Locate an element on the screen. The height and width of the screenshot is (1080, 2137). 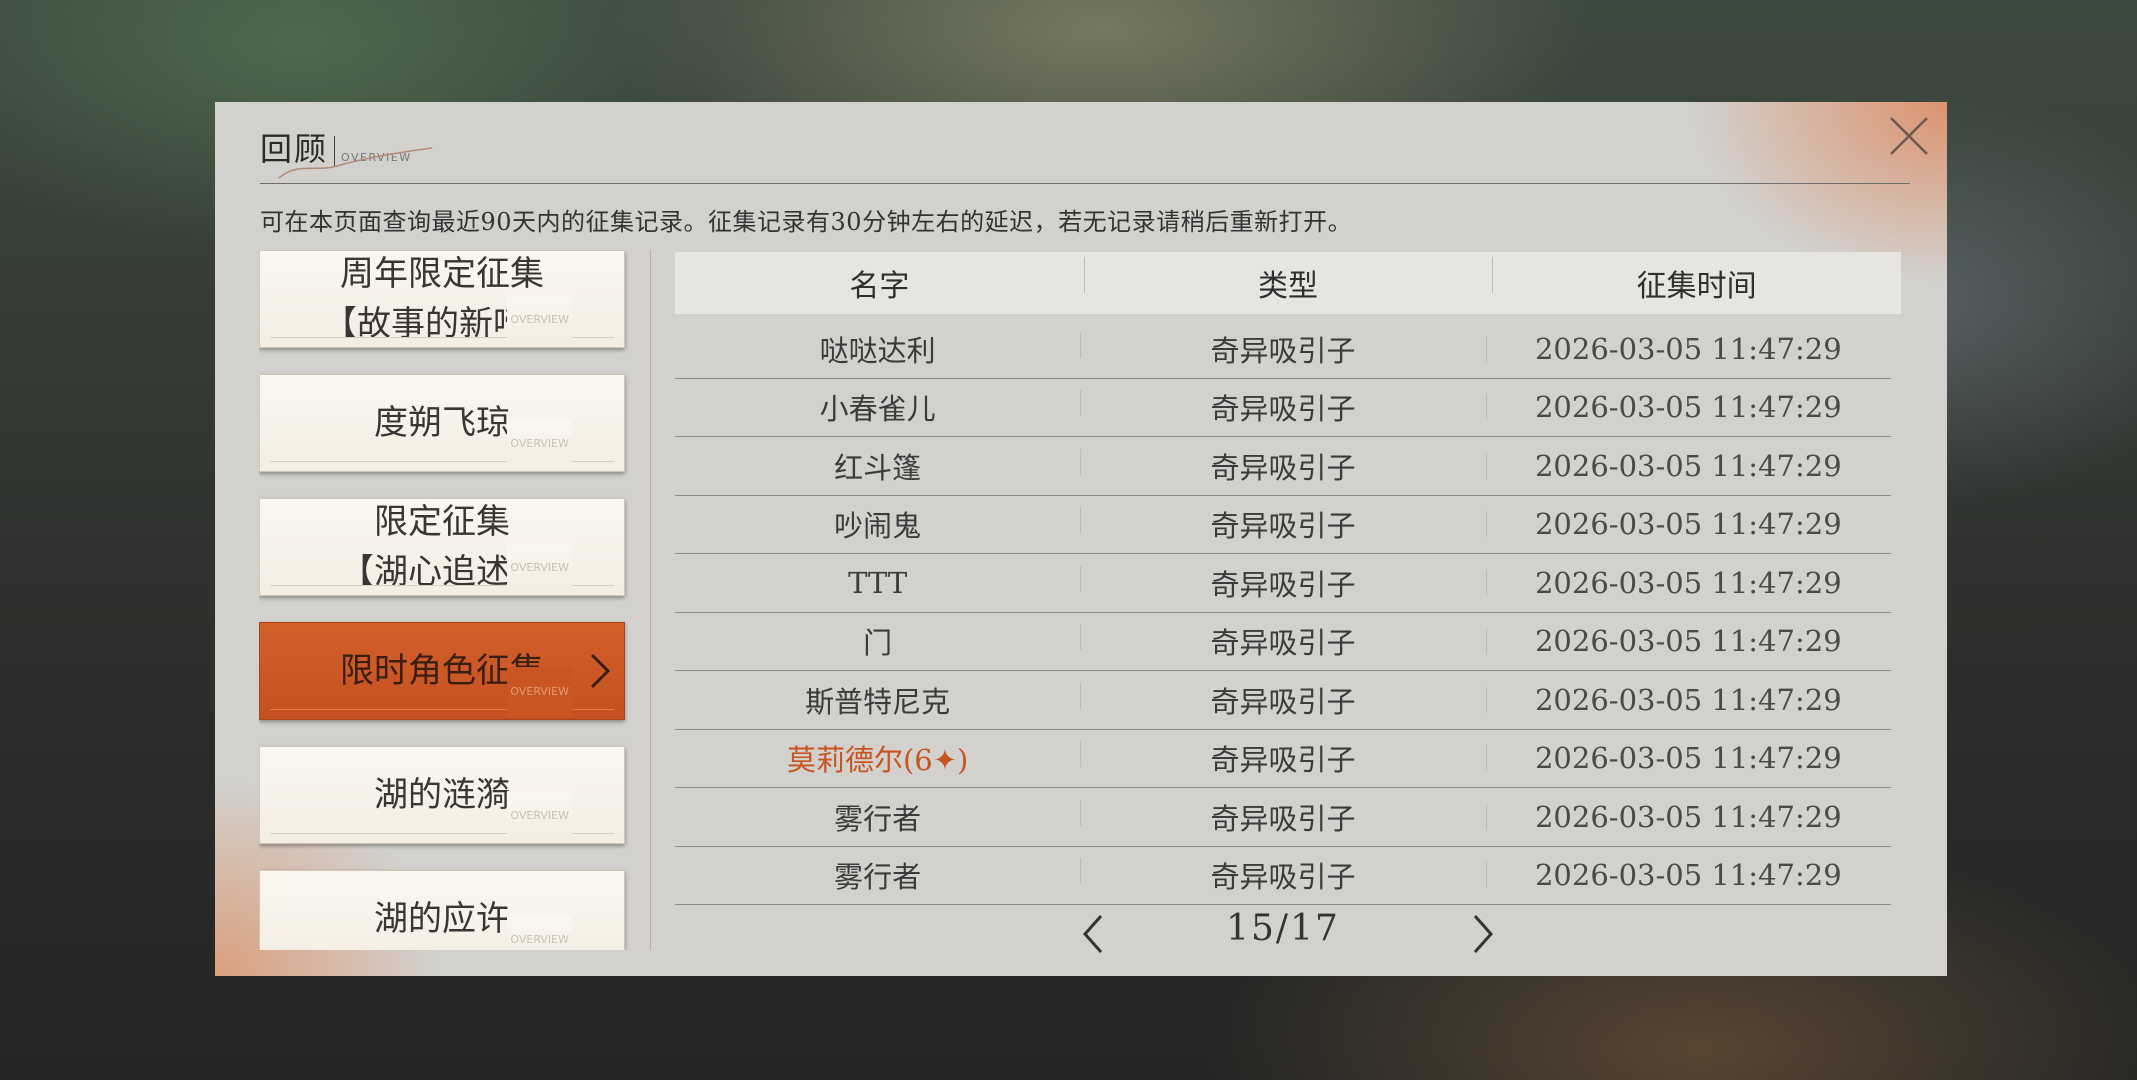
header-divider is located at coordinates (1085, 183).